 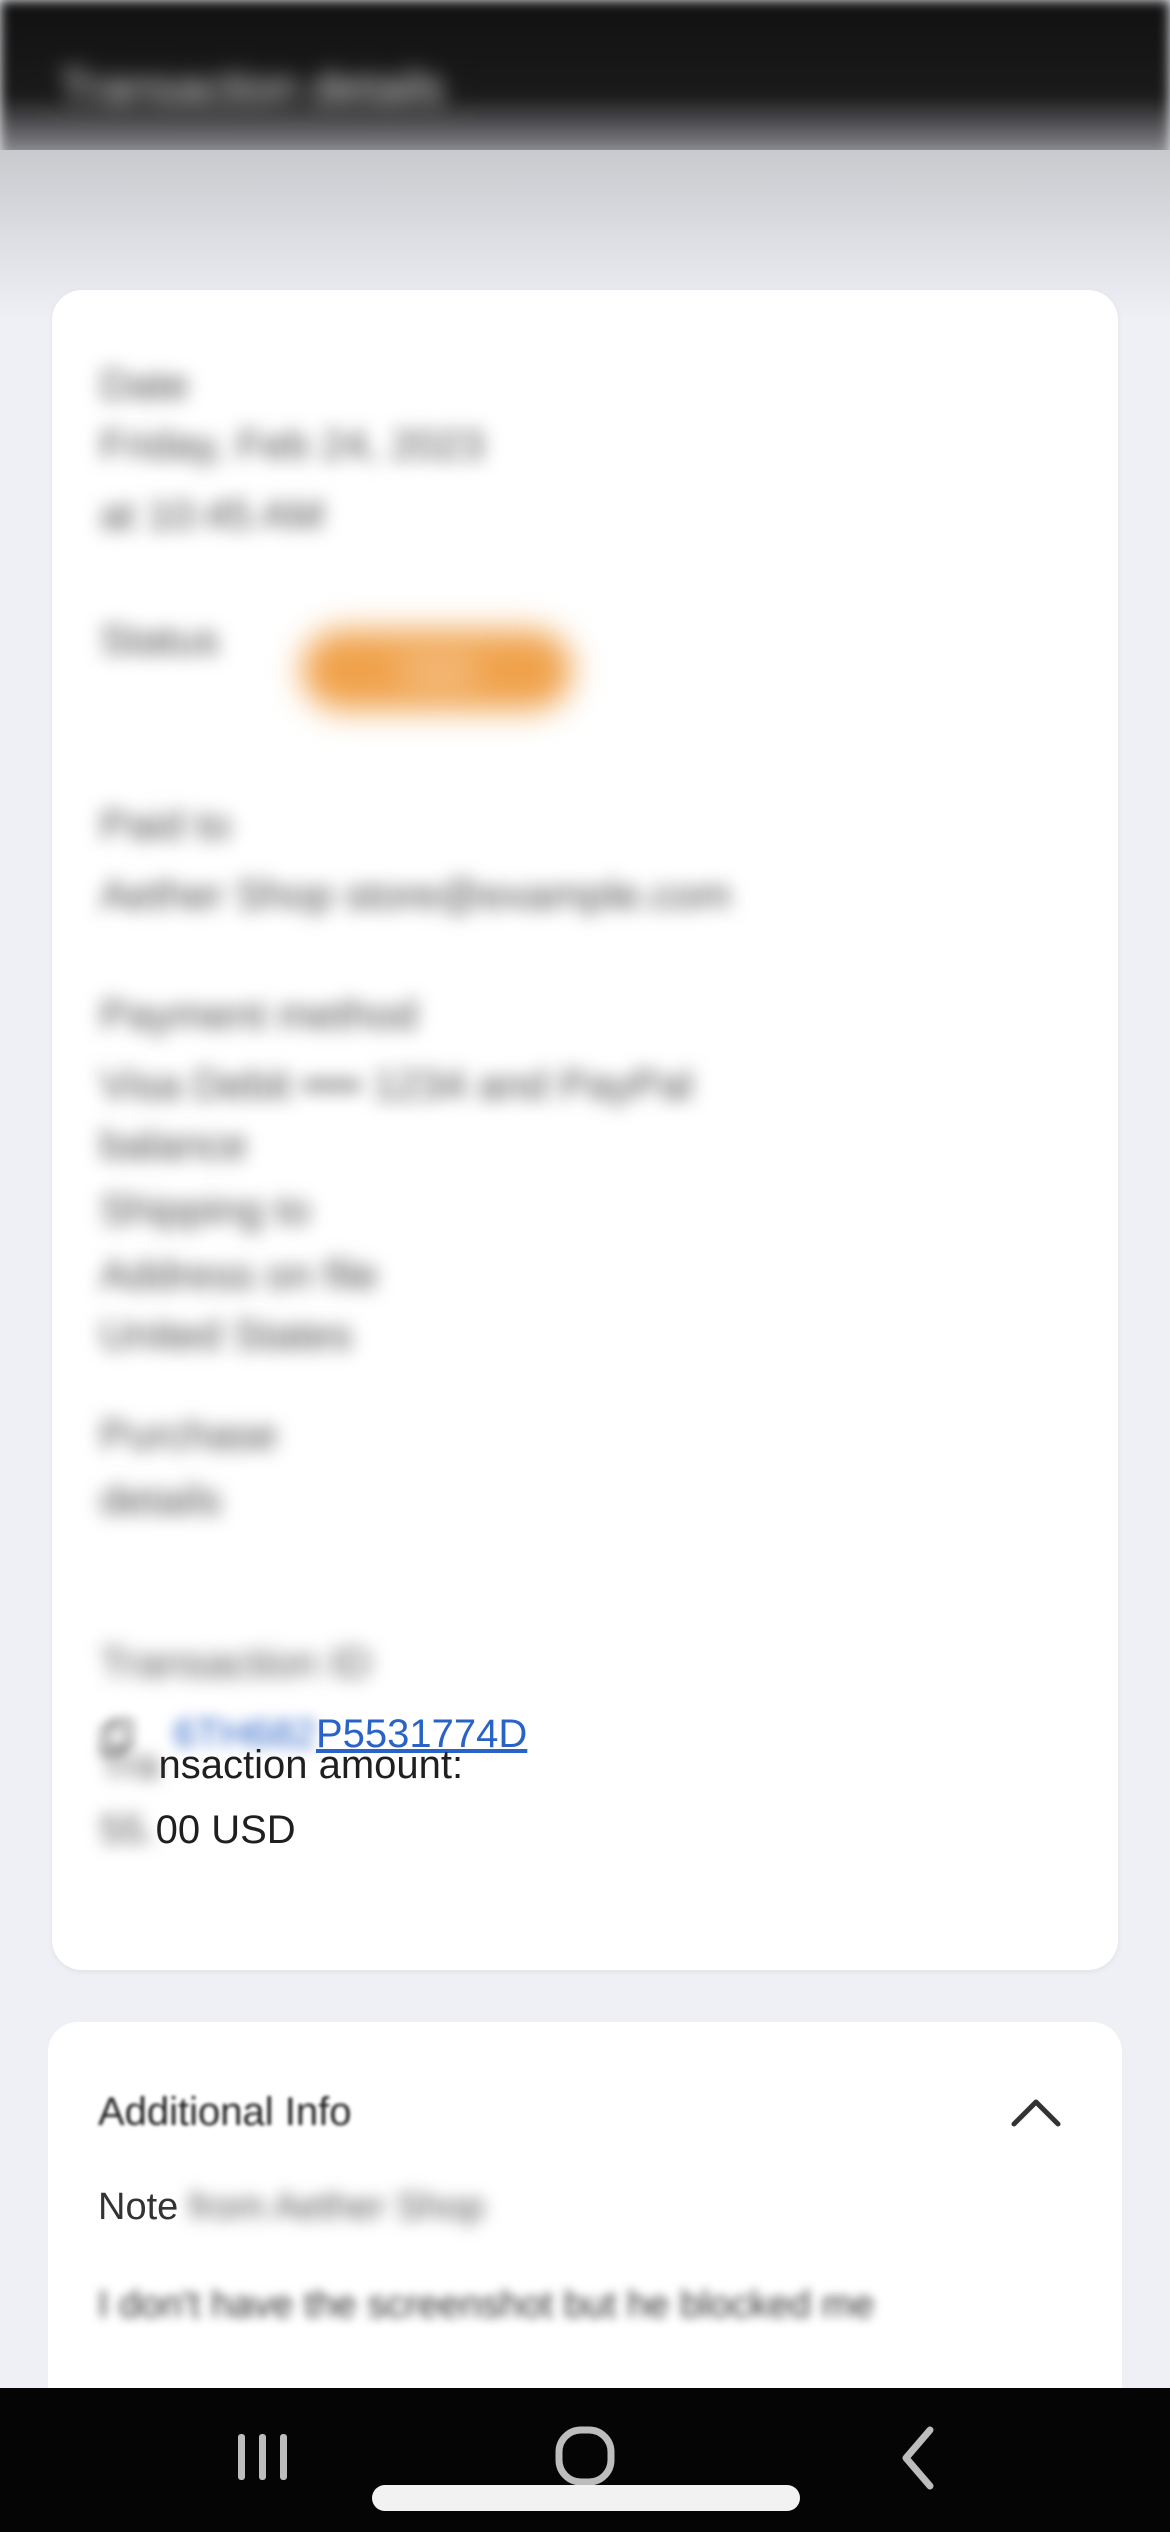 I want to click on date-value: Friday, Feb 24, 2023, so click(x=292, y=444).